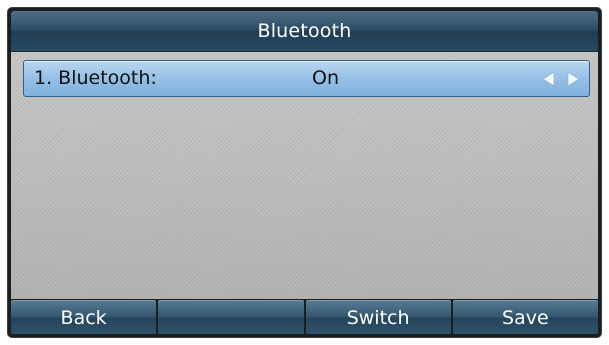 This screenshot has width=609, height=345. What do you see at coordinates (306, 78) in the screenshot?
I see `bluetooth-setting-row: 1. Bluetooth: On` at bounding box center [306, 78].